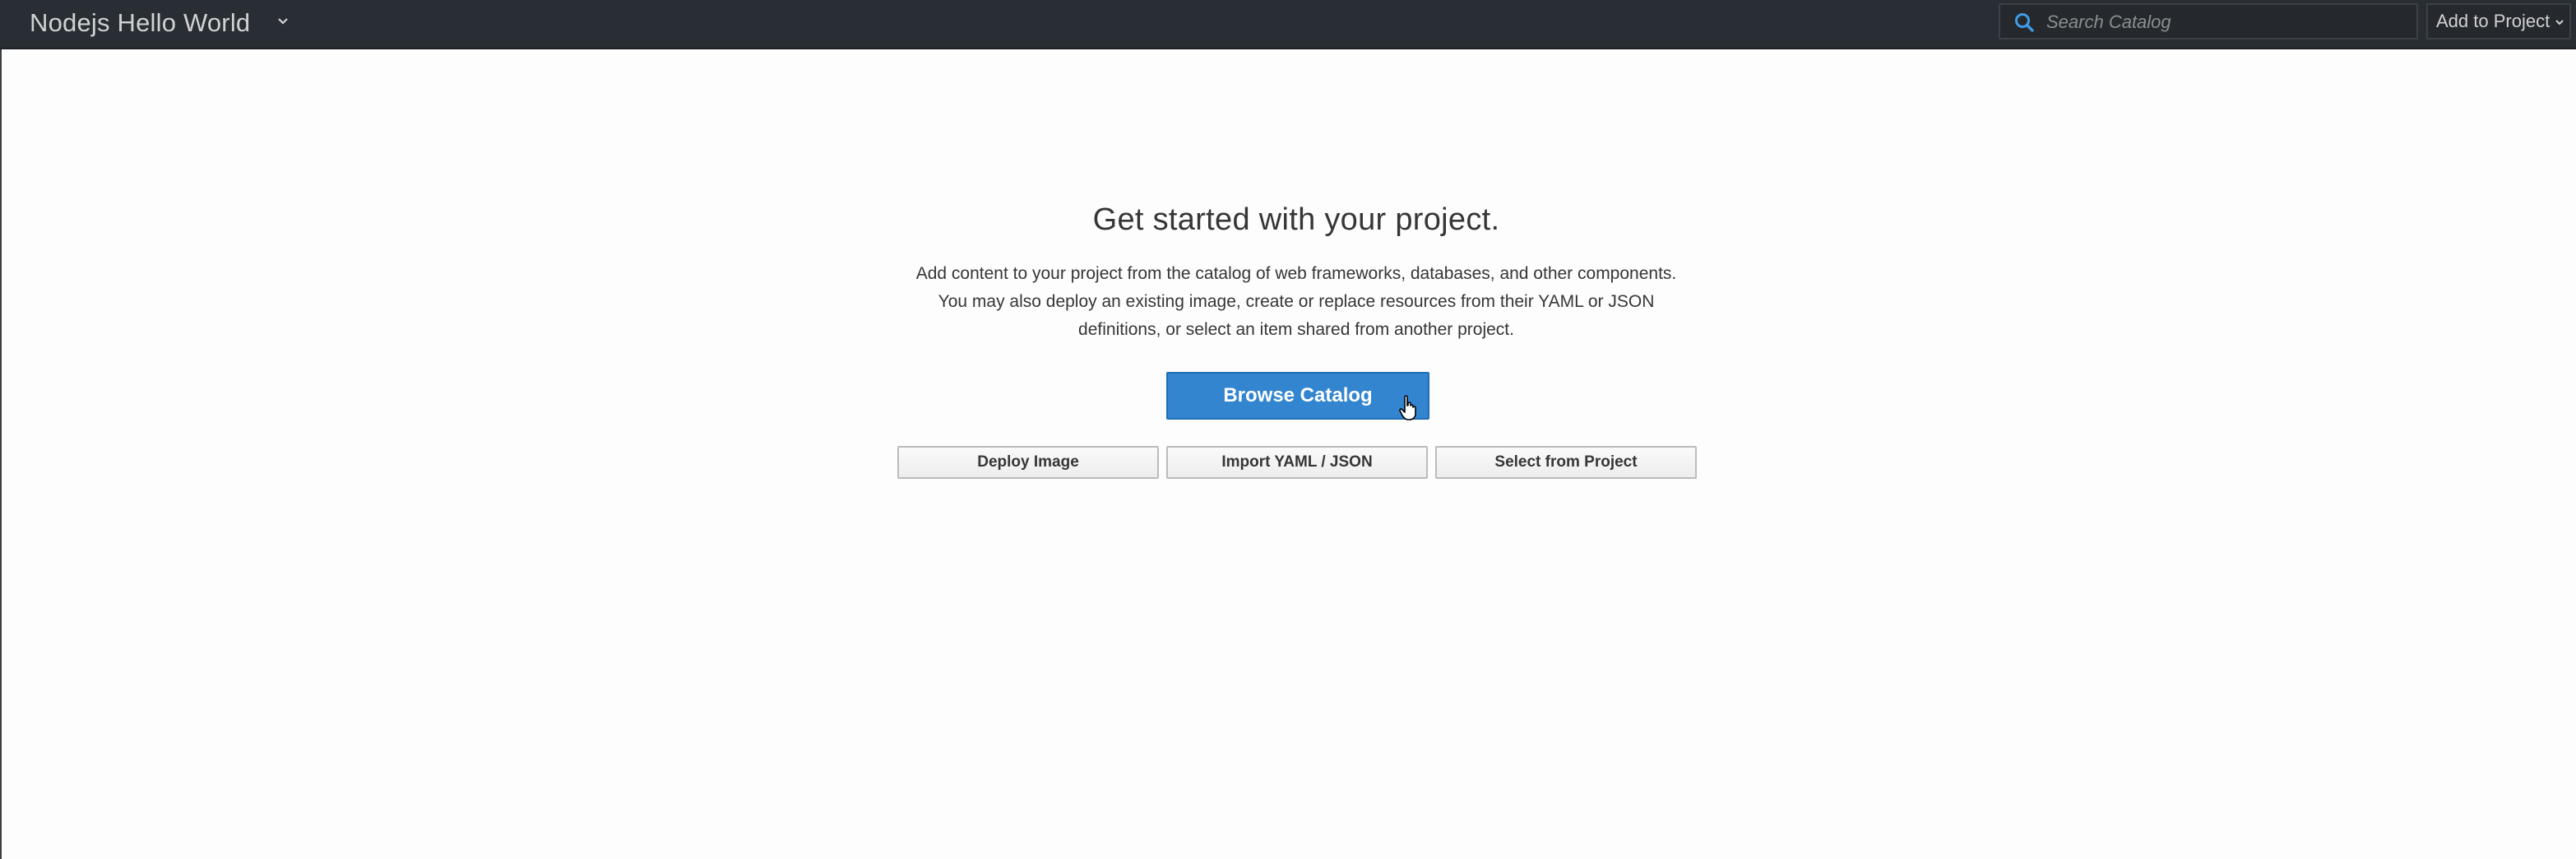 This screenshot has width=2576, height=859. What do you see at coordinates (1028, 462) in the screenshot?
I see `deploy-image-button: Deploy Image` at bounding box center [1028, 462].